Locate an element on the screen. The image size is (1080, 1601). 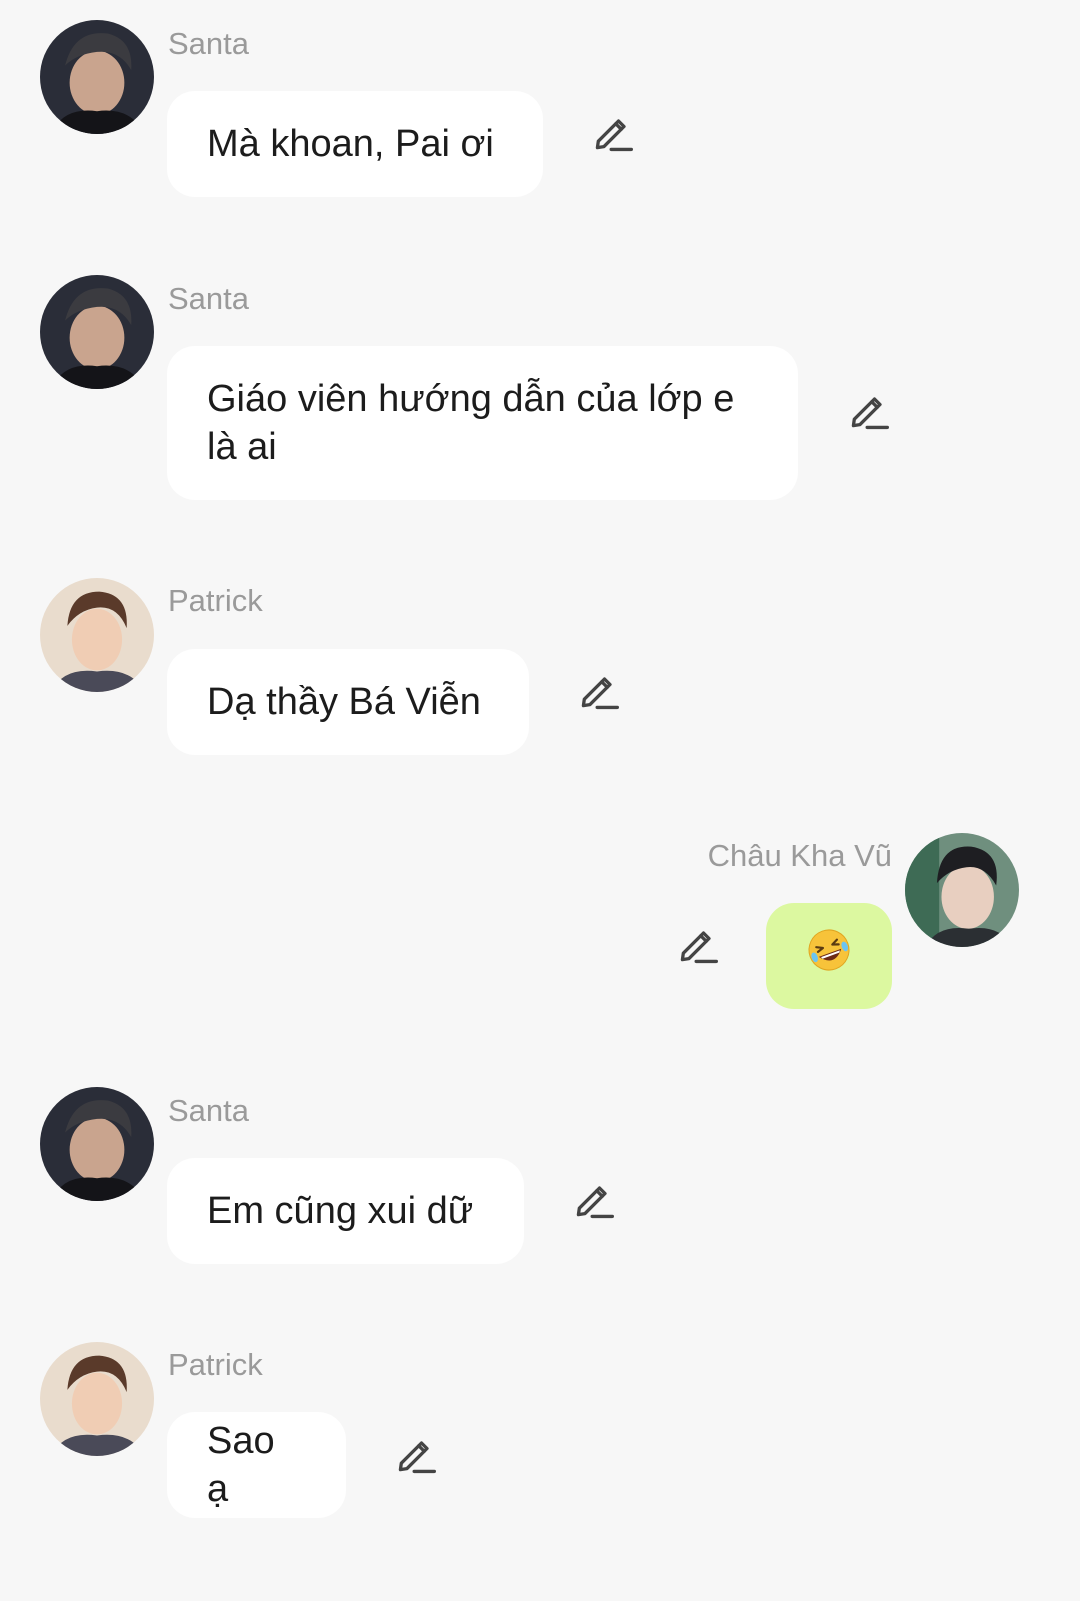
rolling-on-floor-laughing-emoji is located at coordinates (829, 956).